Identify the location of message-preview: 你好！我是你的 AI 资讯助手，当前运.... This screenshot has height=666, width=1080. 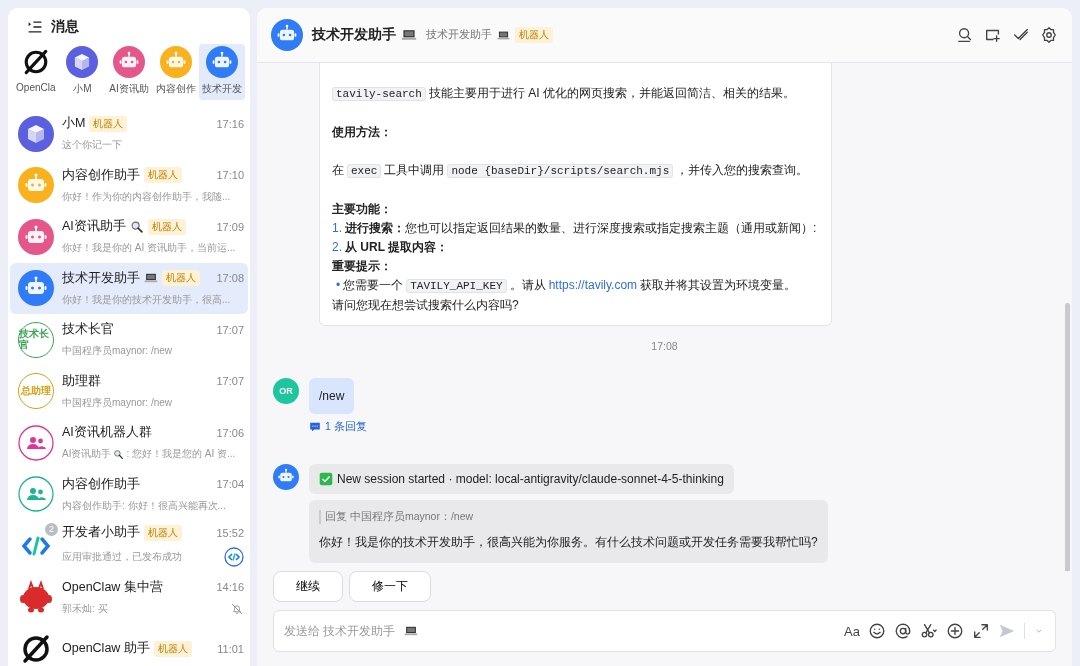
(149, 248).